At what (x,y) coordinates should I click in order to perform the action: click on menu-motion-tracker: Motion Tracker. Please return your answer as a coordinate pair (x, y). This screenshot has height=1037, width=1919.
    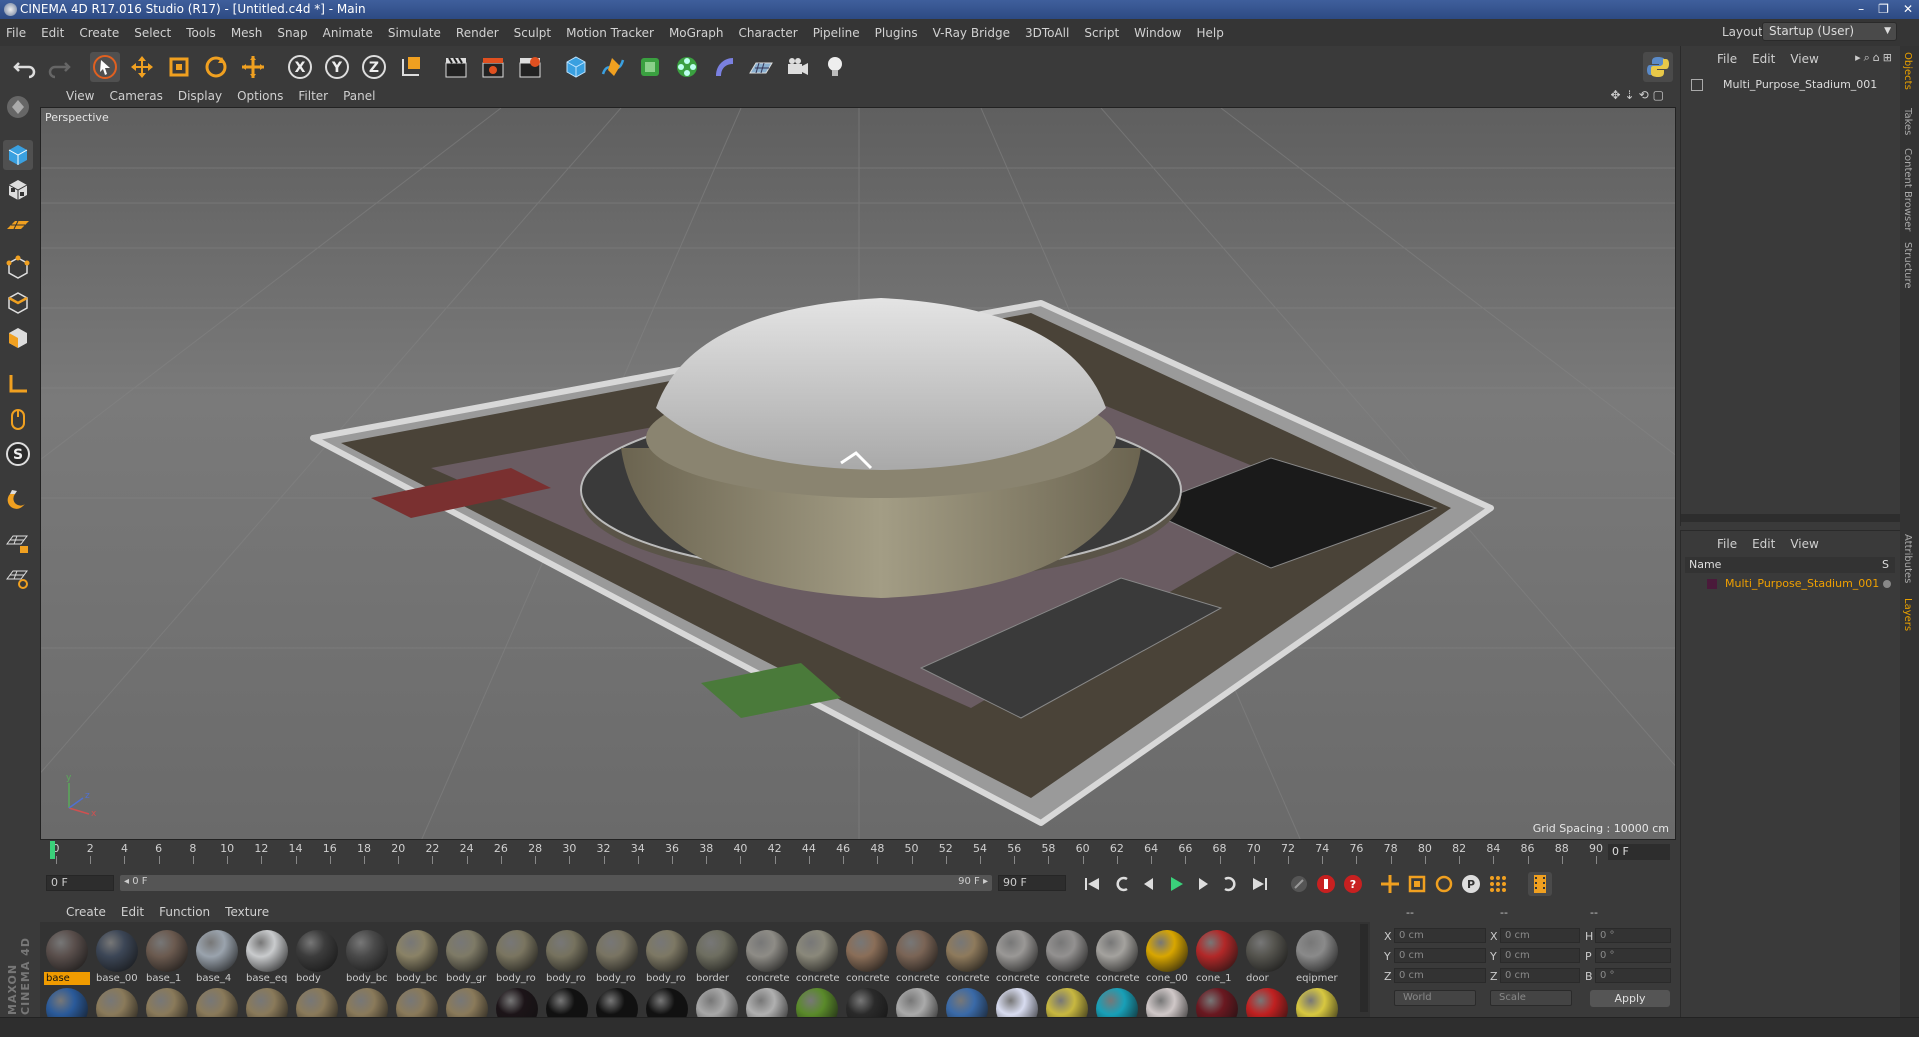
    Looking at the image, I should click on (610, 33).